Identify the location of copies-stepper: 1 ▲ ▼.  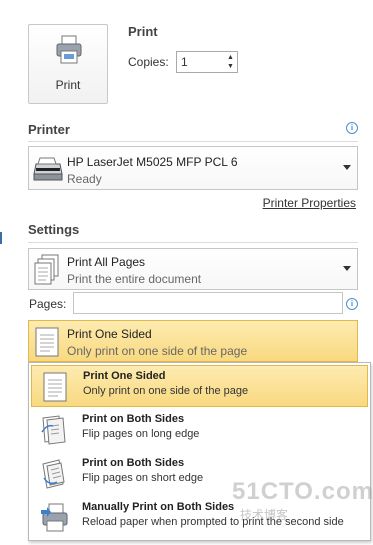
(207, 62).